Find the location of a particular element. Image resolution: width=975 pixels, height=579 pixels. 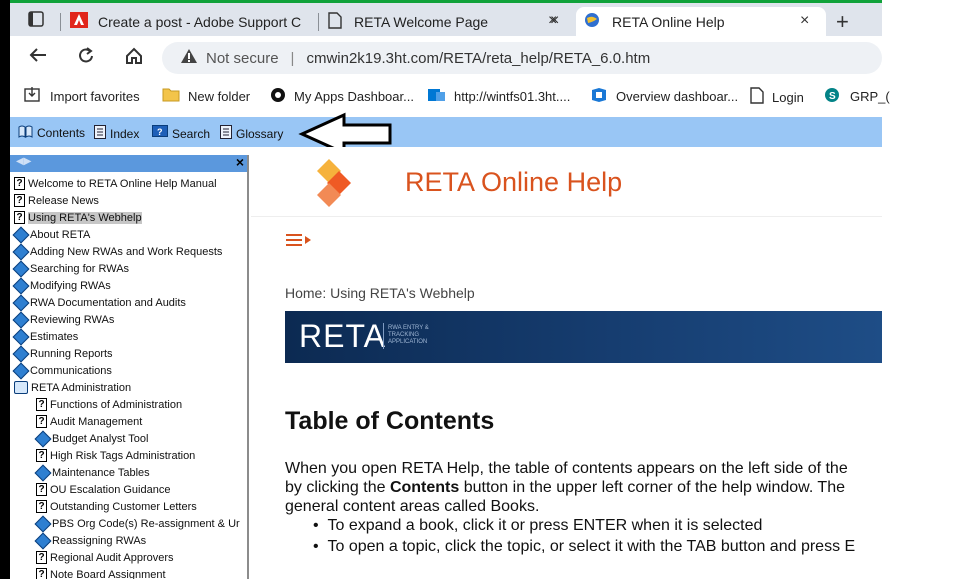

contents-label: Contents is located at coordinates (61, 133).